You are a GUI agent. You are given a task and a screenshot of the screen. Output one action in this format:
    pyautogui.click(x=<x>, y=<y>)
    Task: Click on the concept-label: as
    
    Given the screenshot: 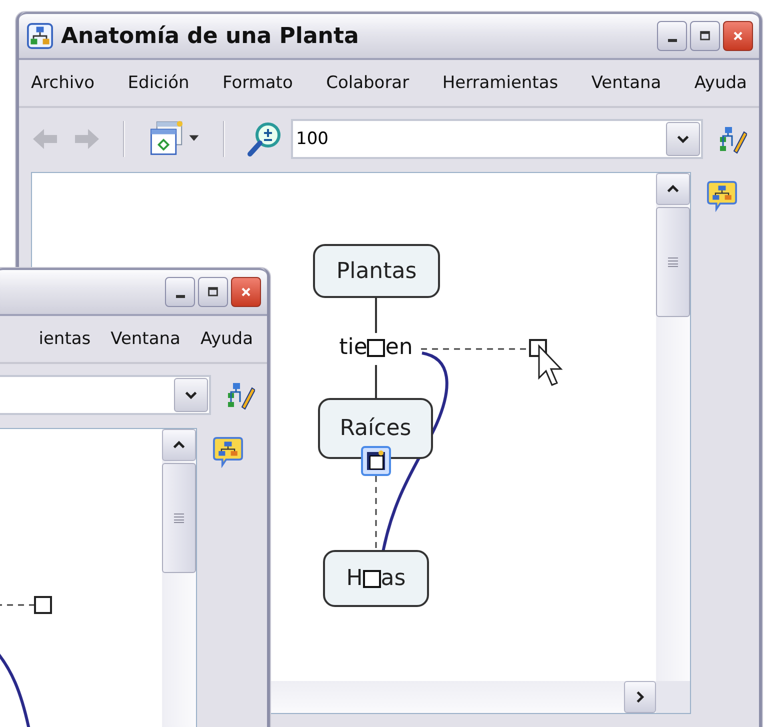 What is the action you would take?
    pyautogui.click(x=393, y=578)
    